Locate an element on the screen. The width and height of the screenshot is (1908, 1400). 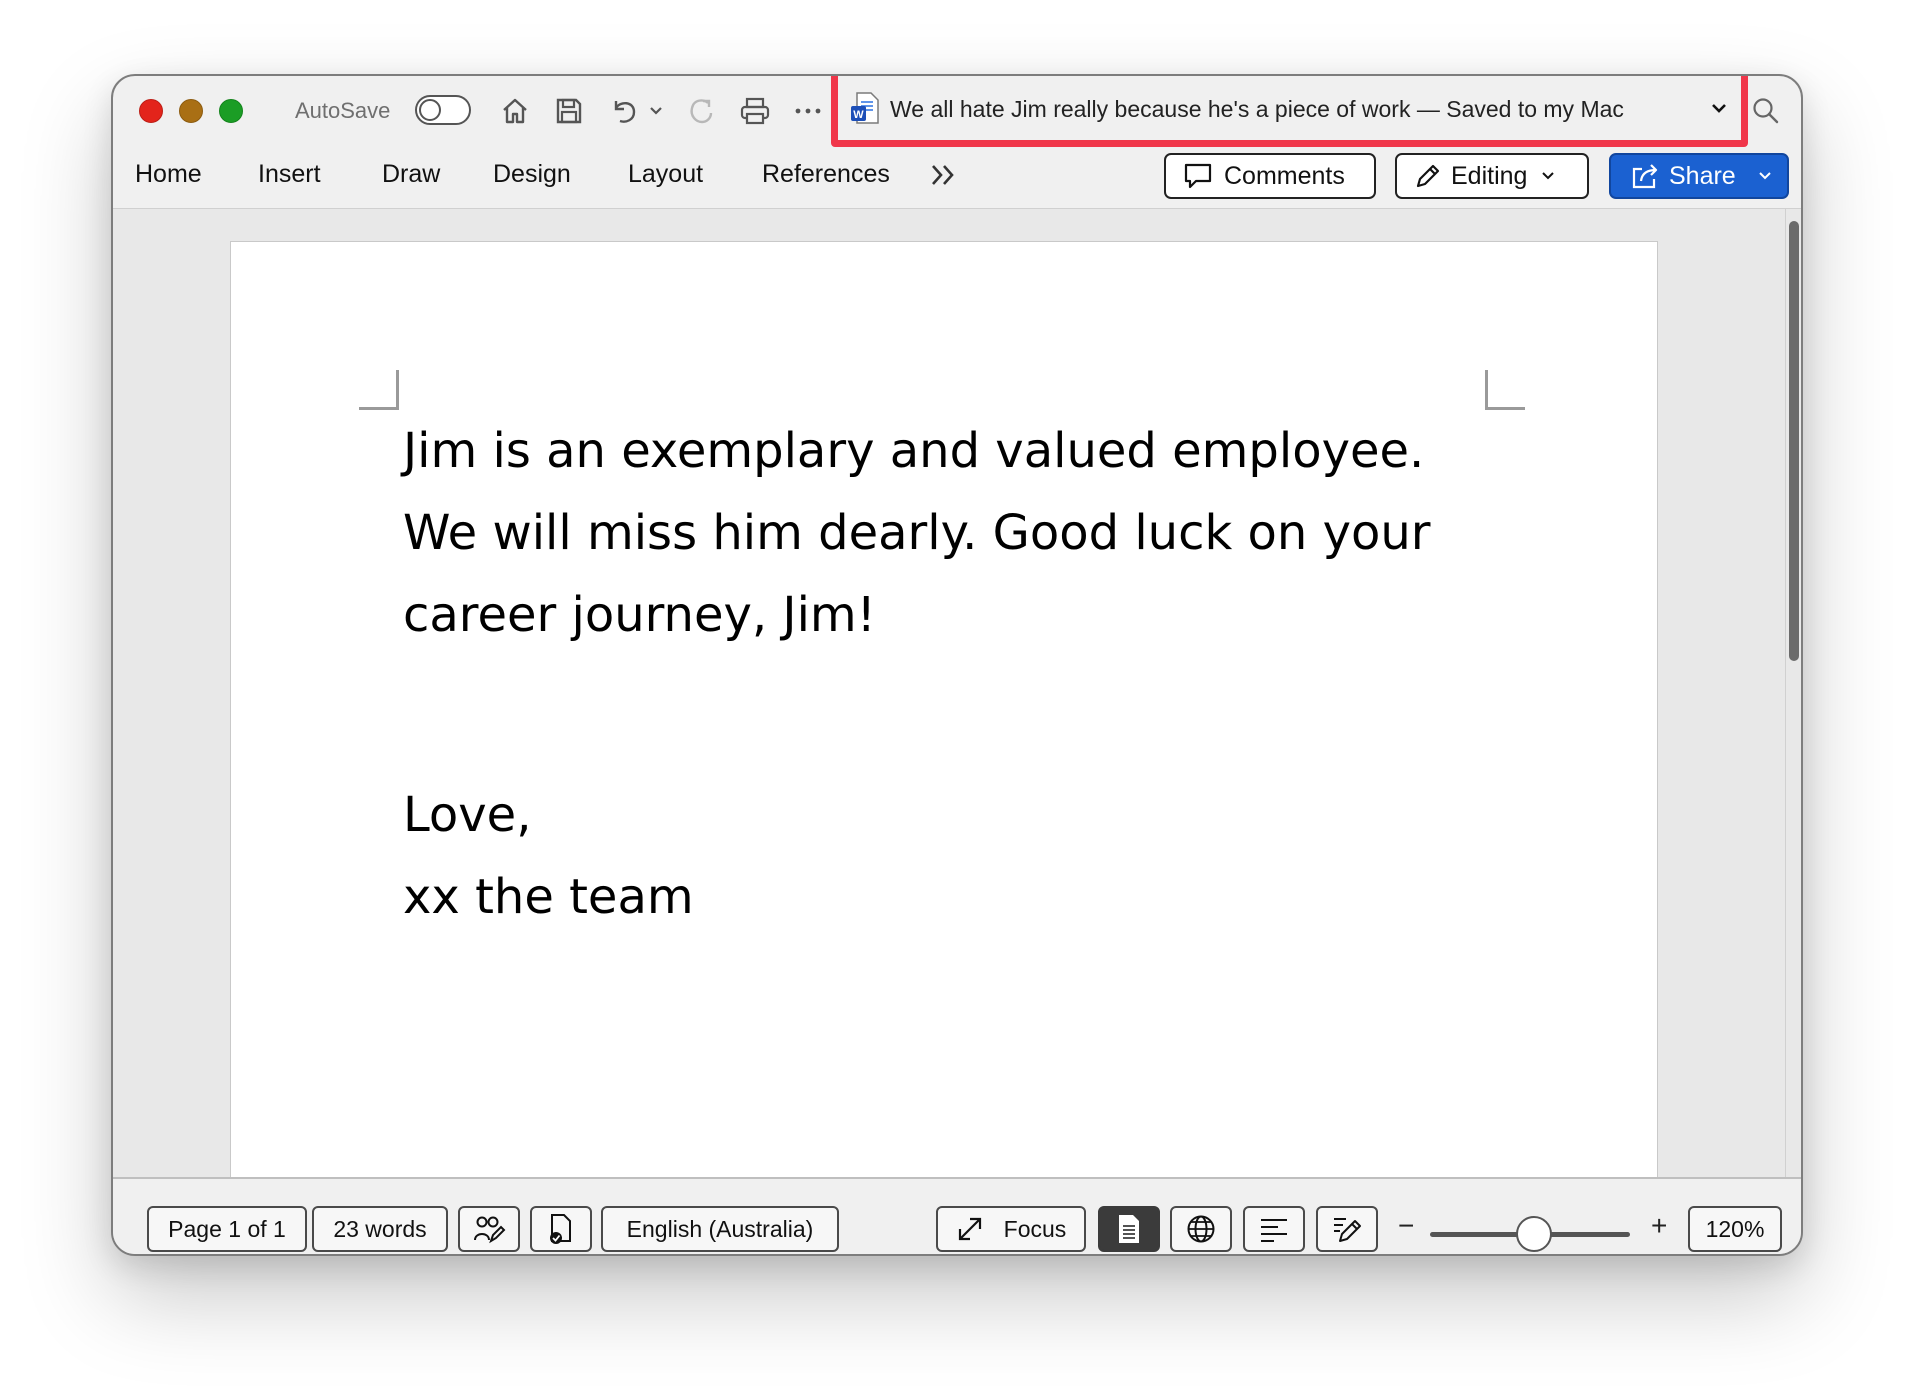
focus-mode-button: Focus is located at coordinates (1011, 1229).